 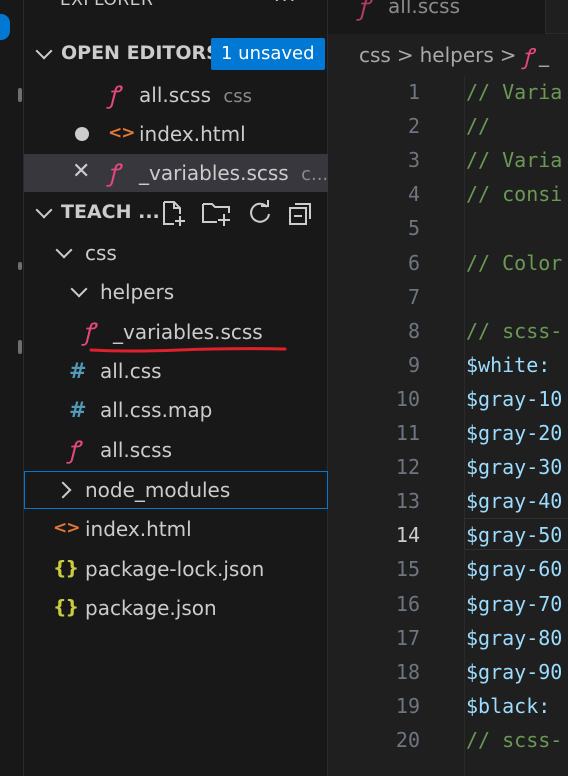 What do you see at coordinates (375, 55) in the screenshot?
I see `breadcrumb-item: css` at bounding box center [375, 55].